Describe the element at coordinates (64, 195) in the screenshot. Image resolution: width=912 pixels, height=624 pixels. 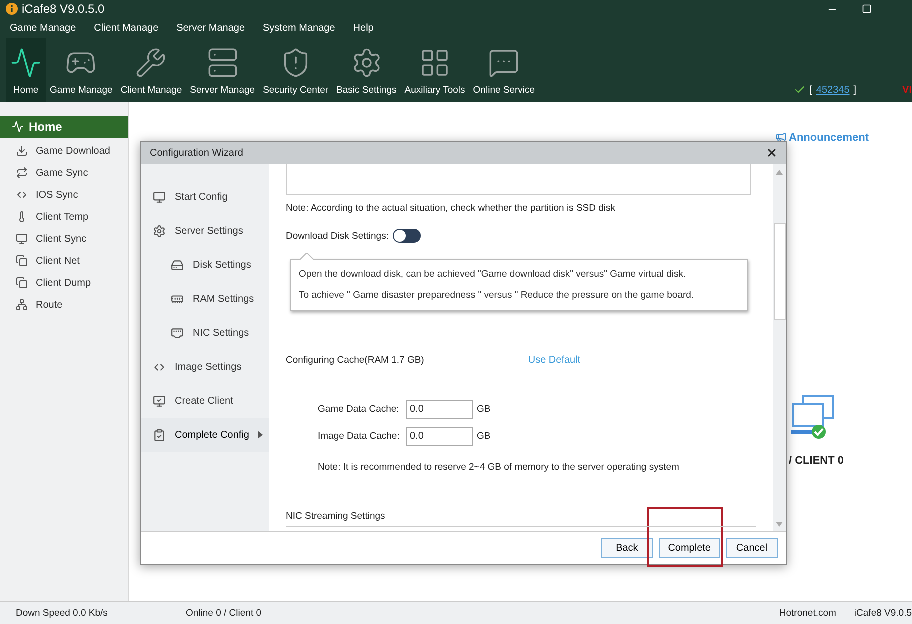
I see `sidebar-item: IOS Sync` at that location.